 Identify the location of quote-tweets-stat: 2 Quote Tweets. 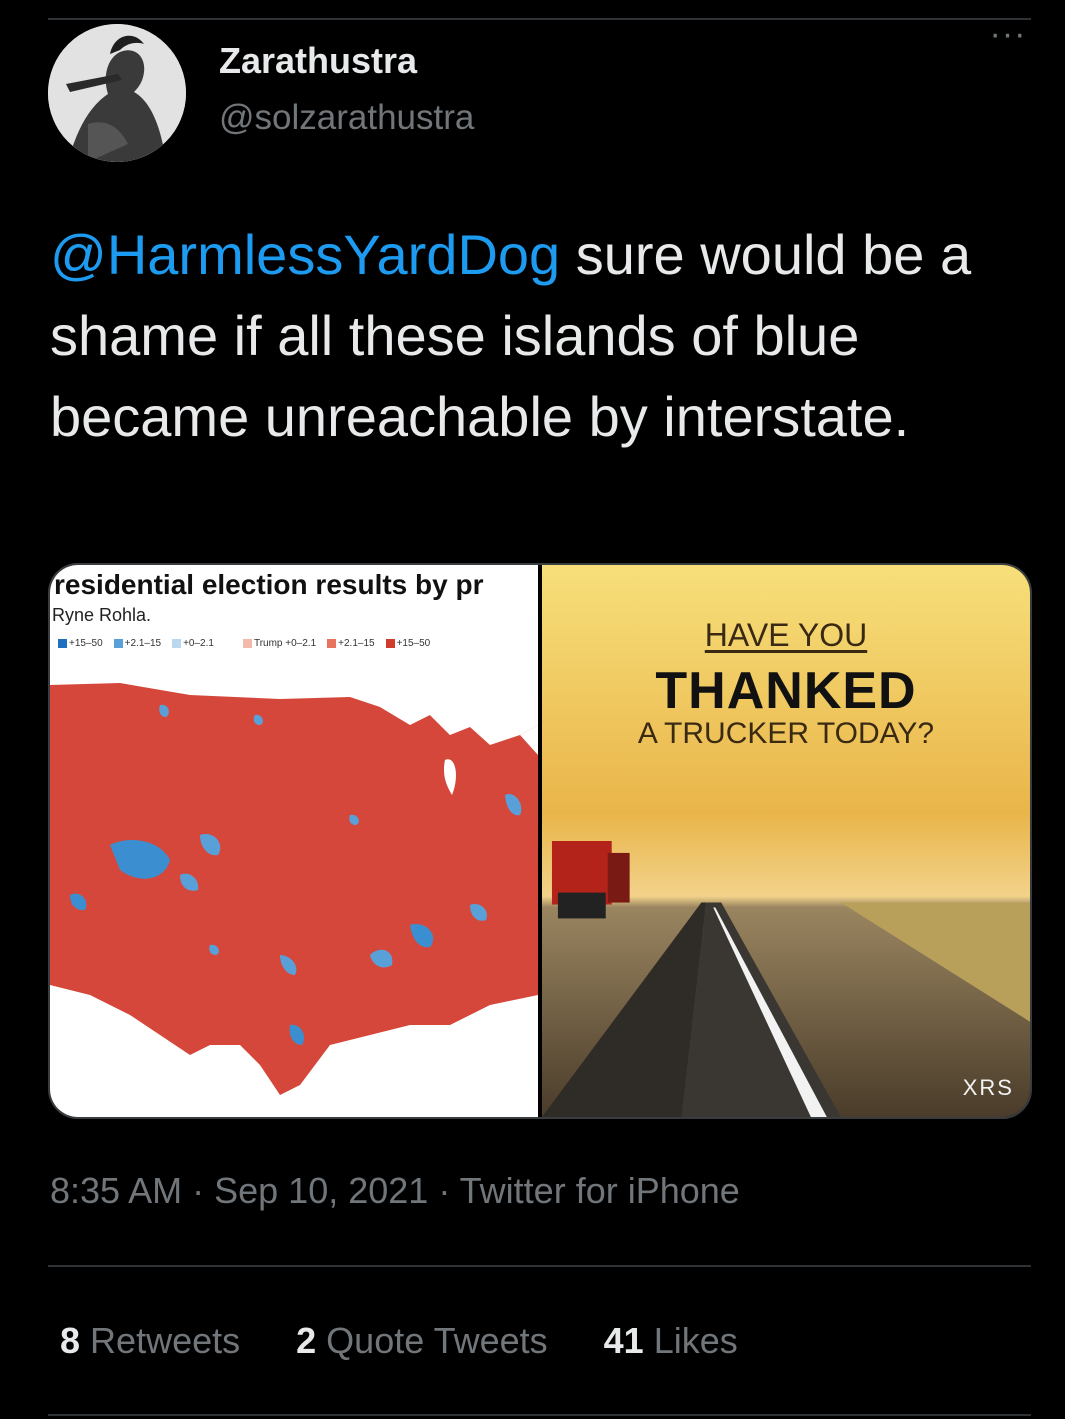
(422, 1341).